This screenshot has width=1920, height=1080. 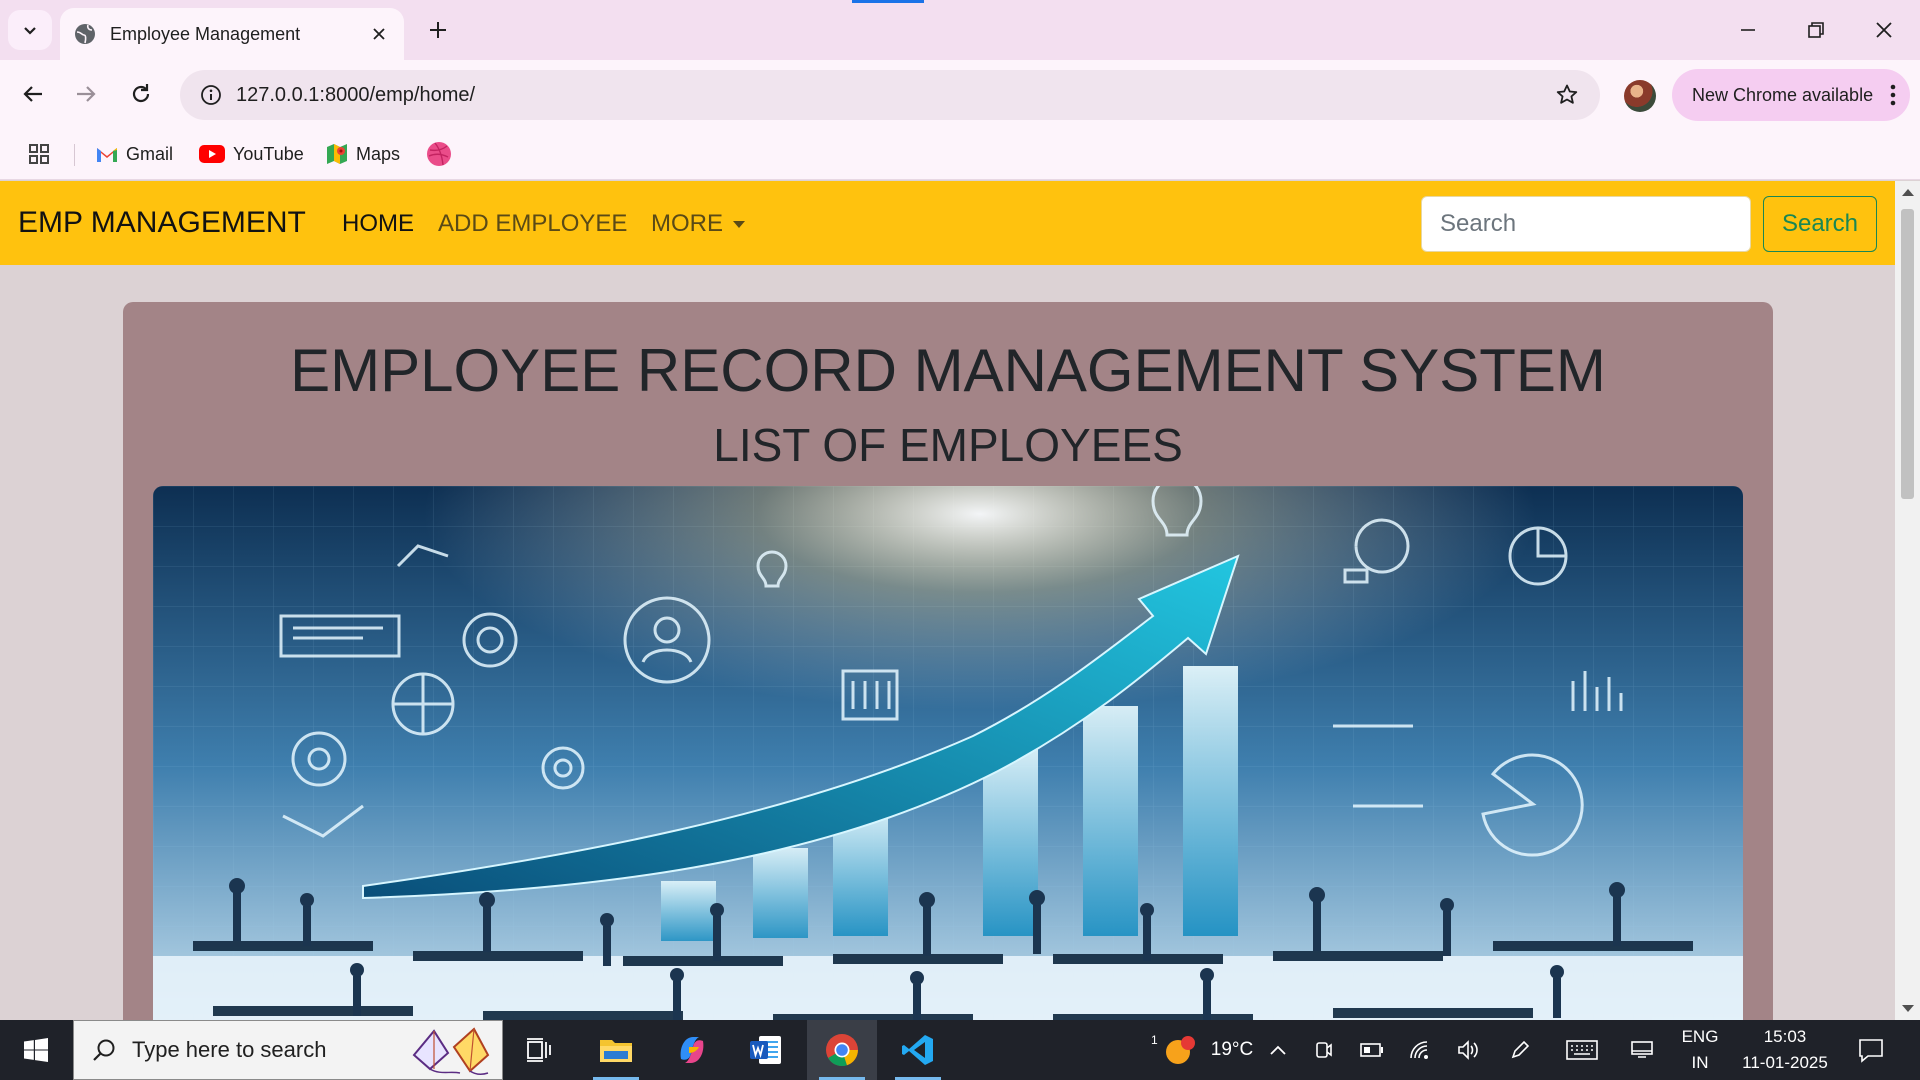 What do you see at coordinates (150, 153) in the screenshot?
I see `bookmark-label: Gmail` at bounding box center [150, 153].